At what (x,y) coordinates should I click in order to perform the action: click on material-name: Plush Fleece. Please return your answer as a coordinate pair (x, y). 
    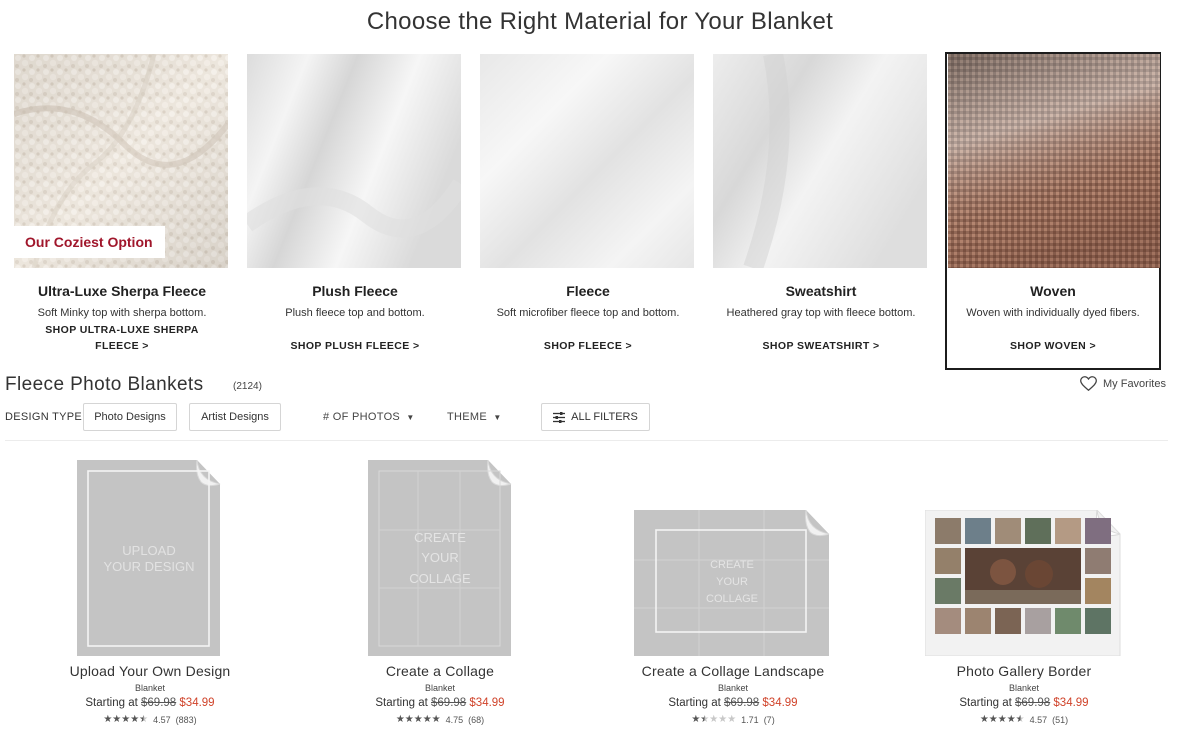
    Looking at the image, I should click on (355, 291).